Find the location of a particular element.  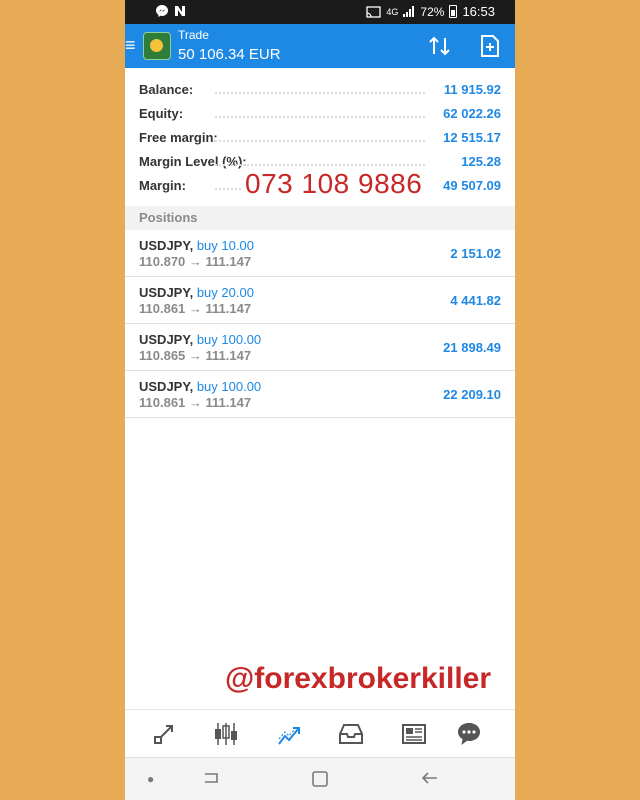

cast-icon is located at coordinates (374, 11).